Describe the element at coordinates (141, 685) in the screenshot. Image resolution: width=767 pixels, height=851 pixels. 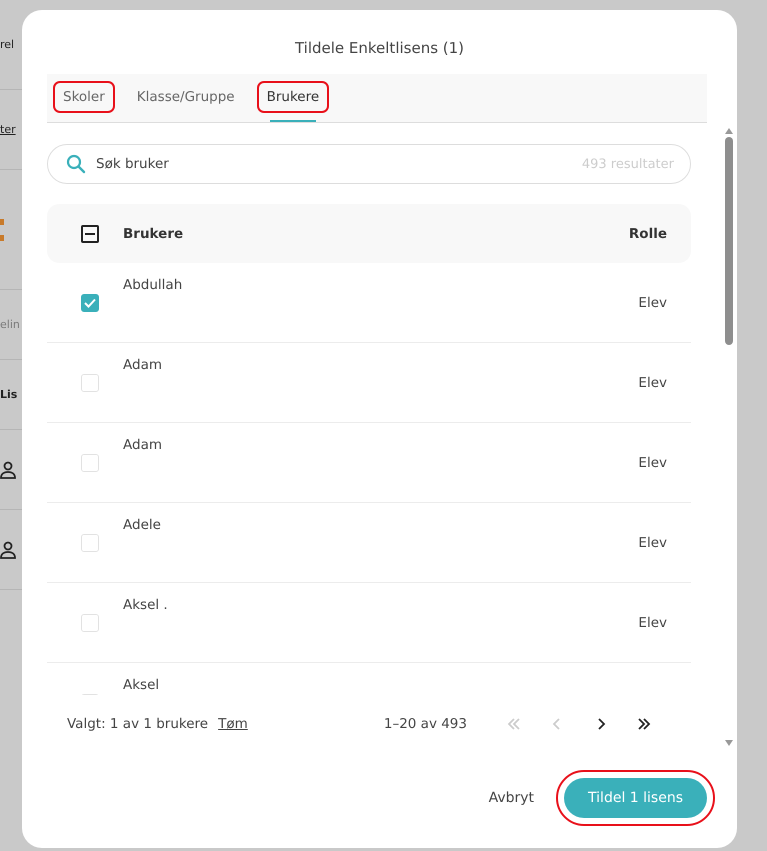
I see `user-name: Aksel` at that location.